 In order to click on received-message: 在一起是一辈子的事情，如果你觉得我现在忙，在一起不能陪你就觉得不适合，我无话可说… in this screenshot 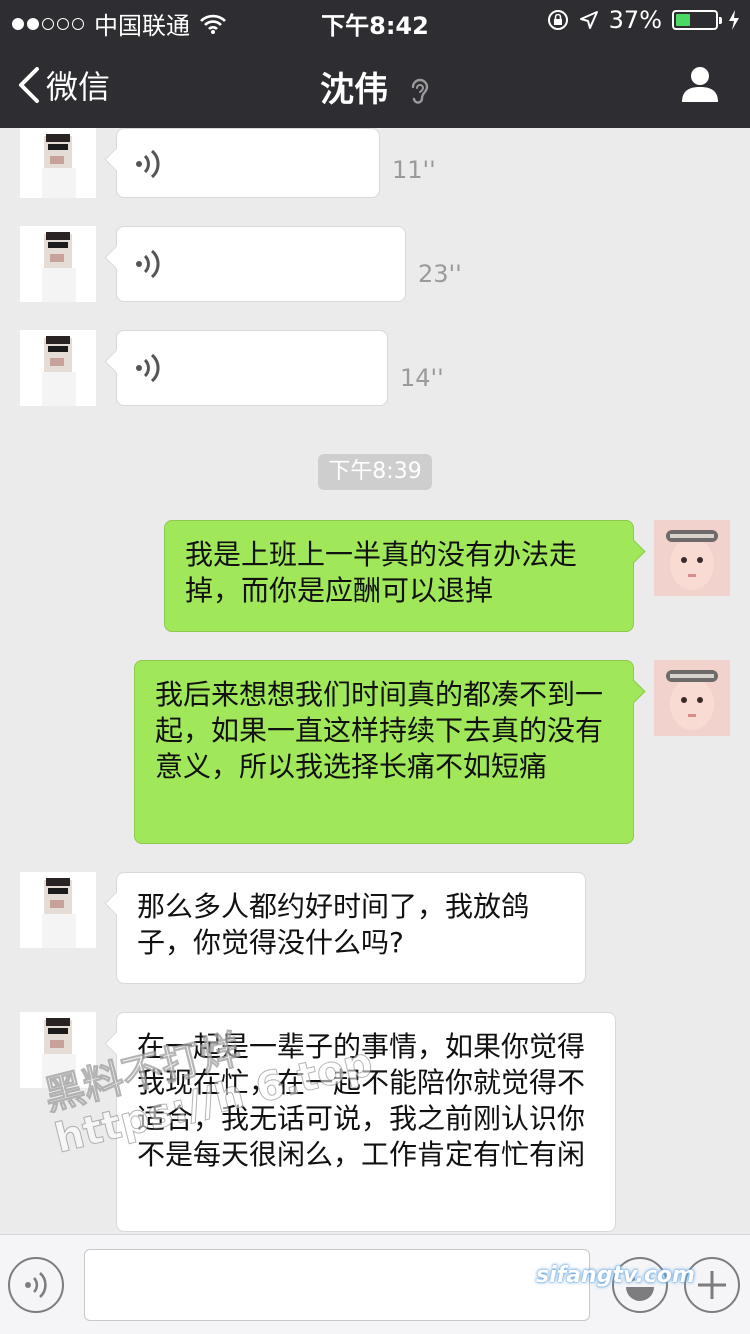, I will do `click(366, 1122)`.